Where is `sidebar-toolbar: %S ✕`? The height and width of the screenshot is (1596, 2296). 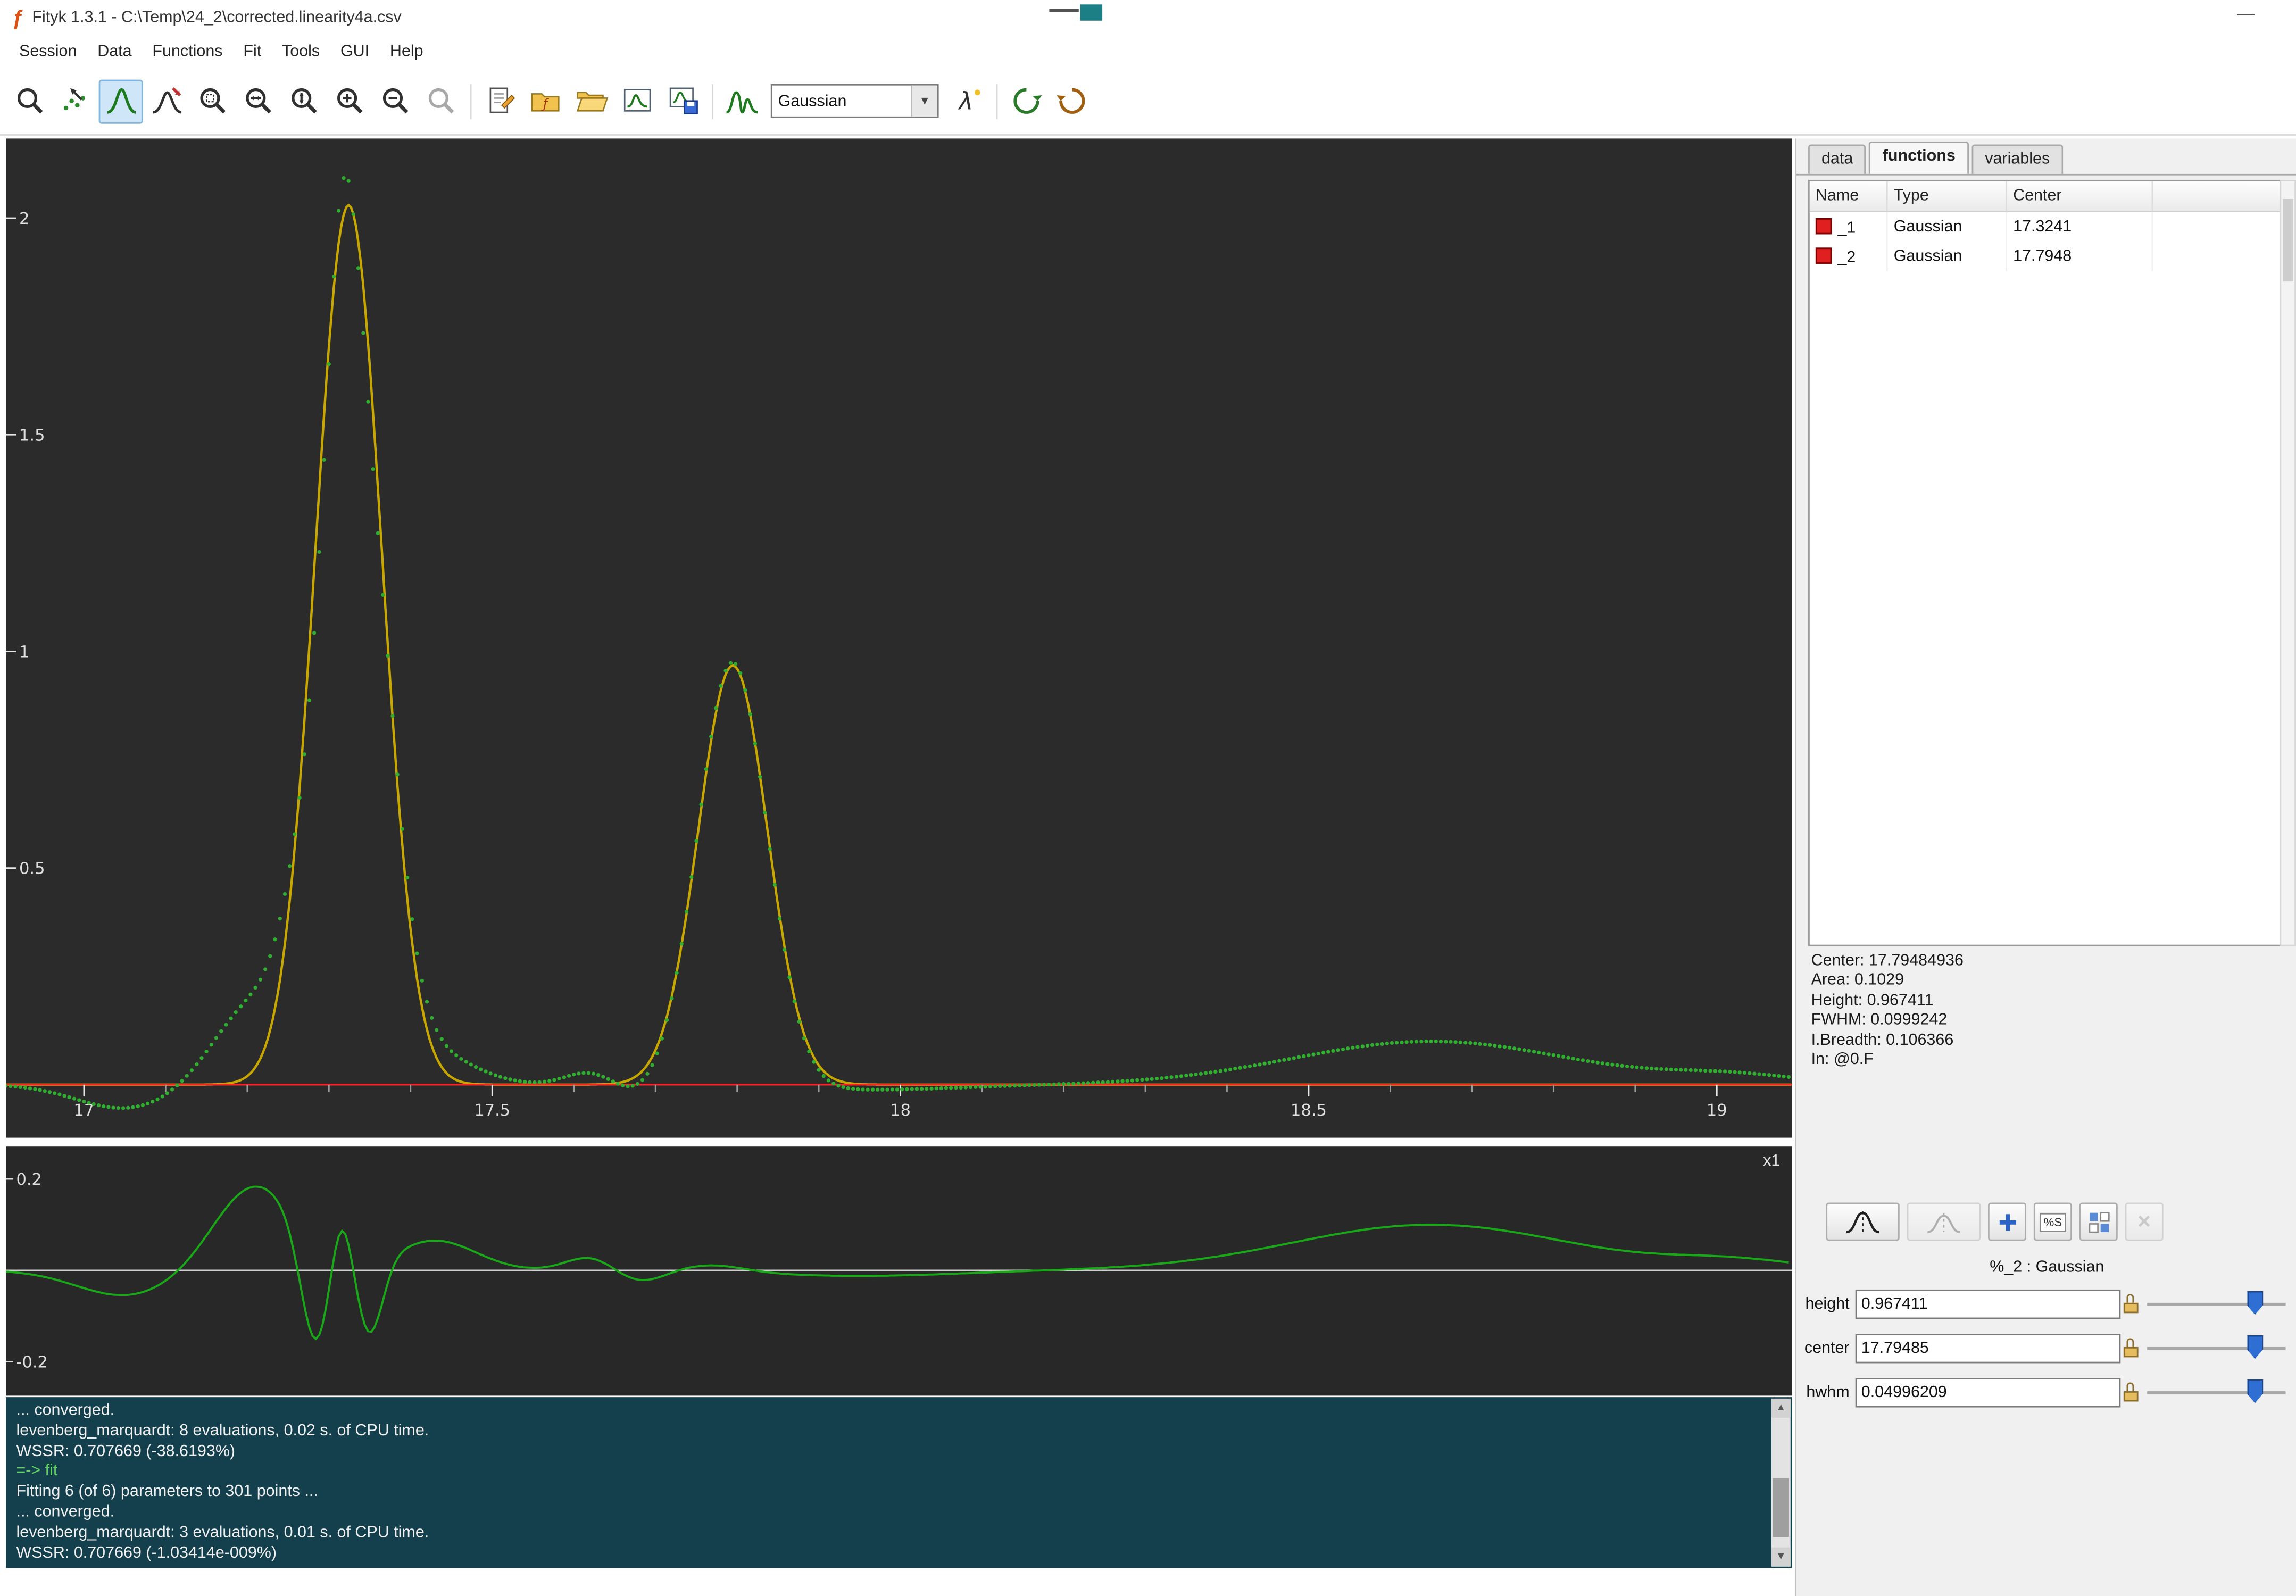 sidebar-toolbar: %S ✕ is located at coordinates (1995, 1222).